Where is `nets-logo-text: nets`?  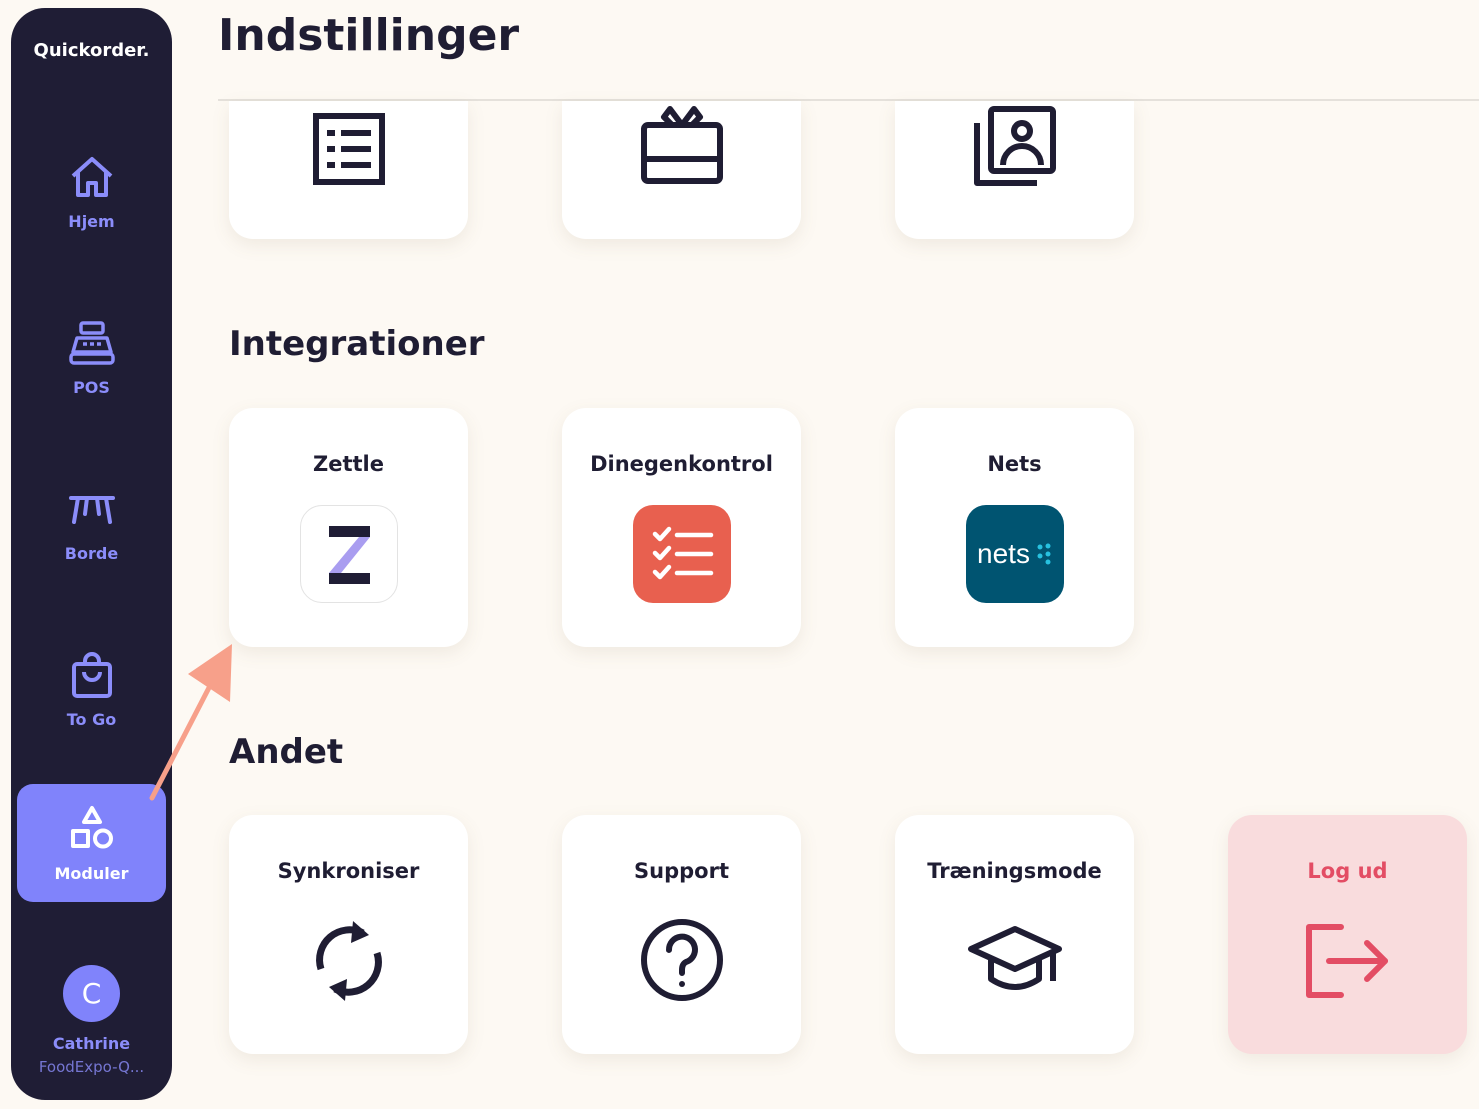
nets-logo-text: nets is located at coordinates (1003, 553).